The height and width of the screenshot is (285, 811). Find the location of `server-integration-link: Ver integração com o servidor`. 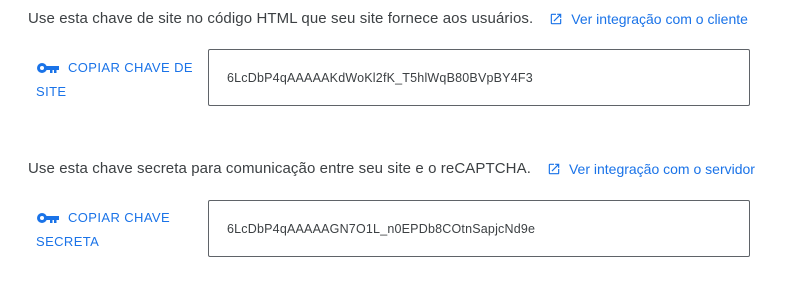

server-integration-link: Ver integração com o servidor is located at coordinates (651, 169).